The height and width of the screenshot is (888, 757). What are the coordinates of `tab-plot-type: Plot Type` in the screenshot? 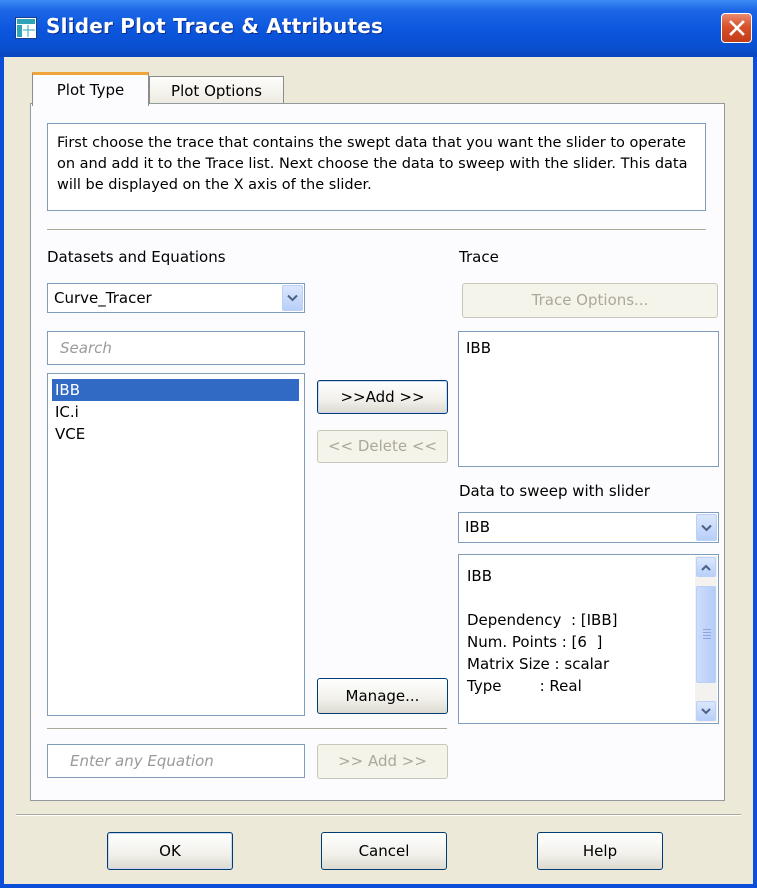 It's located at (90, 89).